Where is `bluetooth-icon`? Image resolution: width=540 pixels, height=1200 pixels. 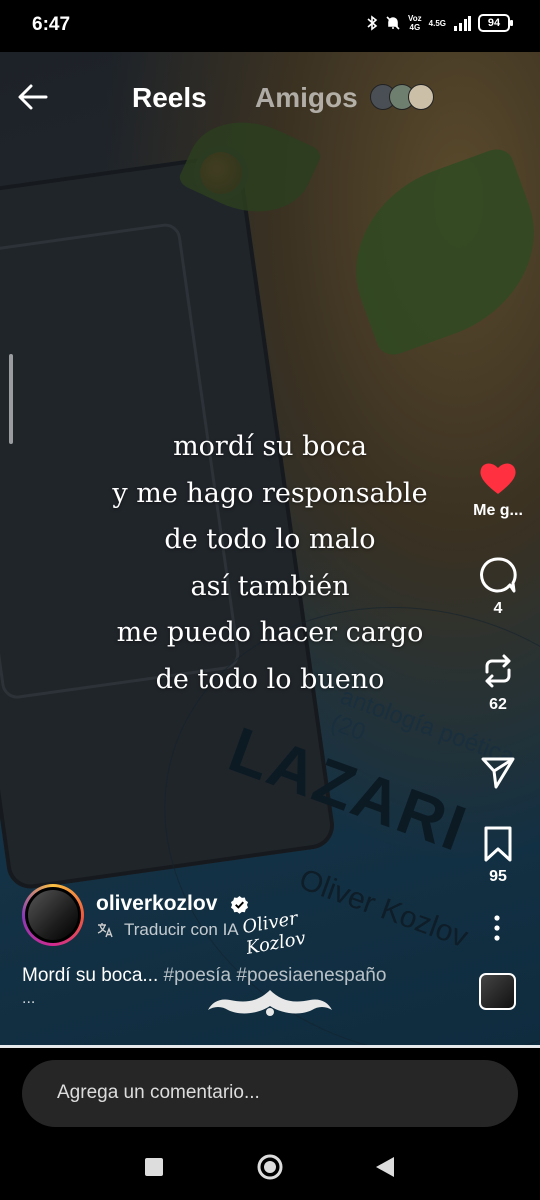 bluetooth-icon is located at coordinates (372, 23).